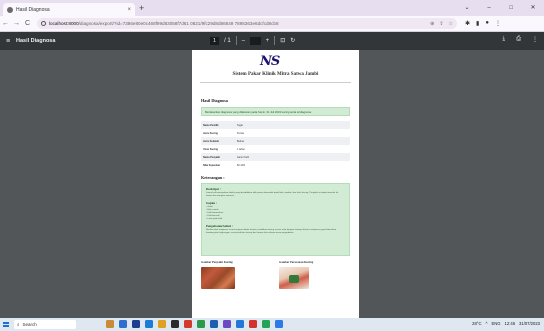  Describe the element at coordinates (129, 10) in the screenshot. I see `close-tab-icon: ×` at that location.